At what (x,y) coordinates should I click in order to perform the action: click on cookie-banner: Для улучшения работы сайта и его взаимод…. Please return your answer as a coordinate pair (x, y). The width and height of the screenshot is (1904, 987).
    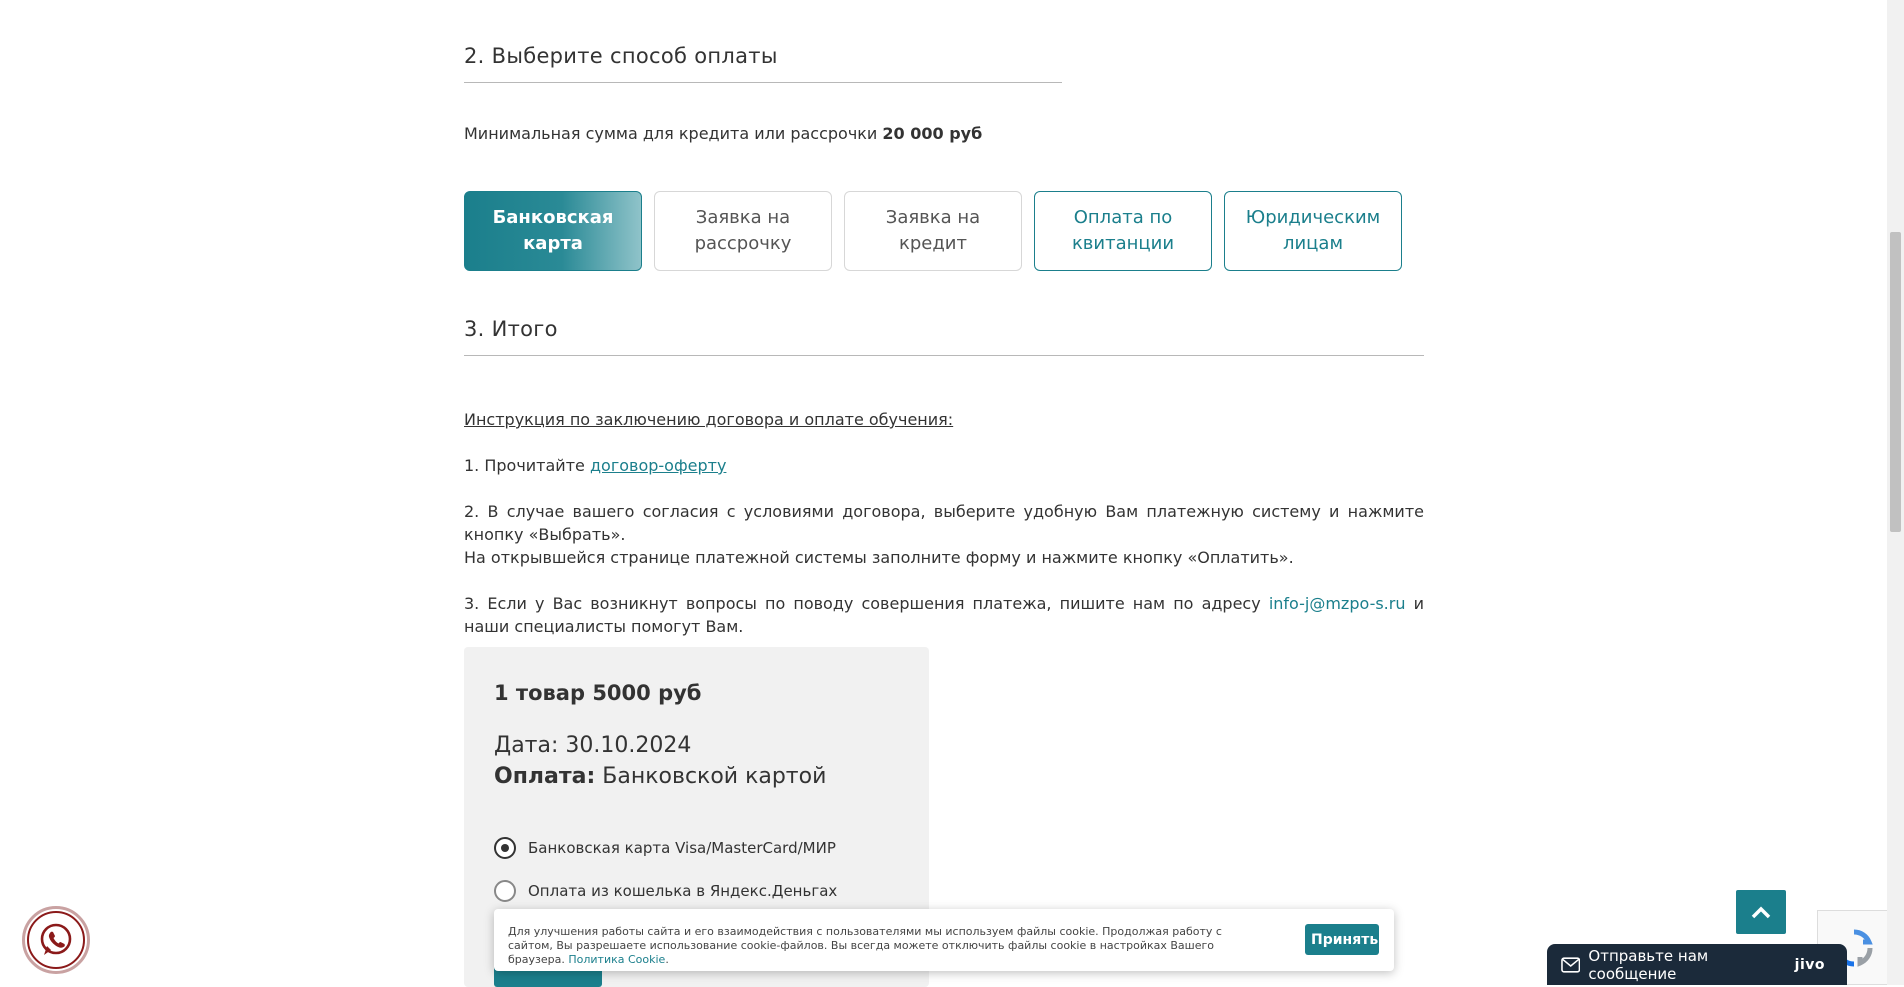
    Looking at the image, I should click on (944, 940).